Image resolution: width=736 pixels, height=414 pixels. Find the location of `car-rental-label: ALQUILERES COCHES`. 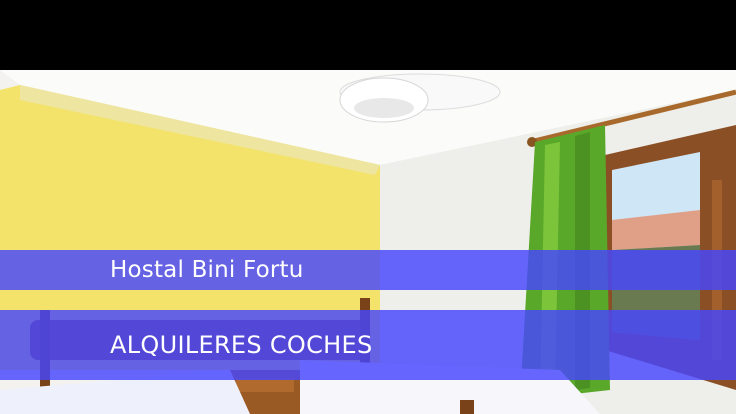

car-rental-label: ALQUILERES COCHES is located at coordinates (241, 345).